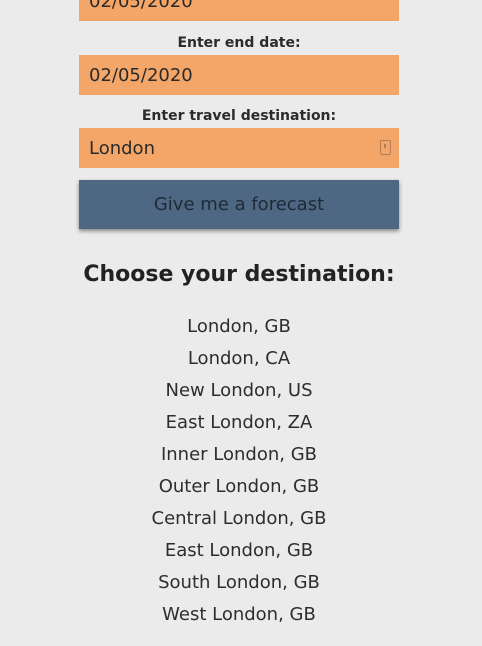  I want to click on destination-input: London, so click(239, 148).